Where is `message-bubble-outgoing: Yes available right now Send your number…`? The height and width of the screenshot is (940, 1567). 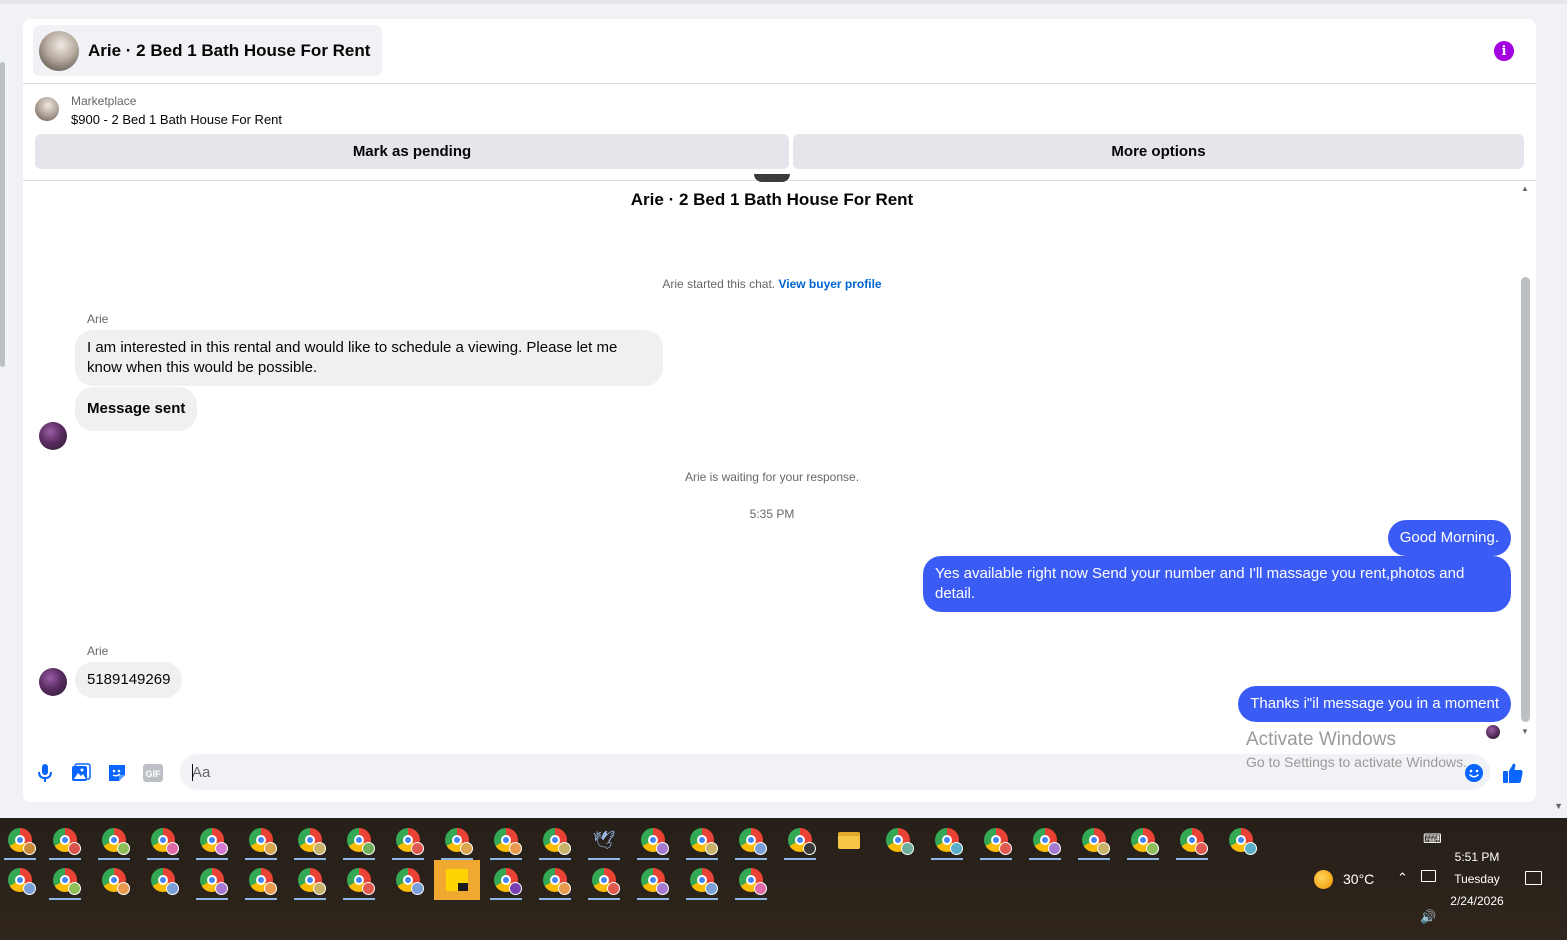 message-bubble-outgoing: Yes available right now Send your number… is located at coordinates (1217, 584).